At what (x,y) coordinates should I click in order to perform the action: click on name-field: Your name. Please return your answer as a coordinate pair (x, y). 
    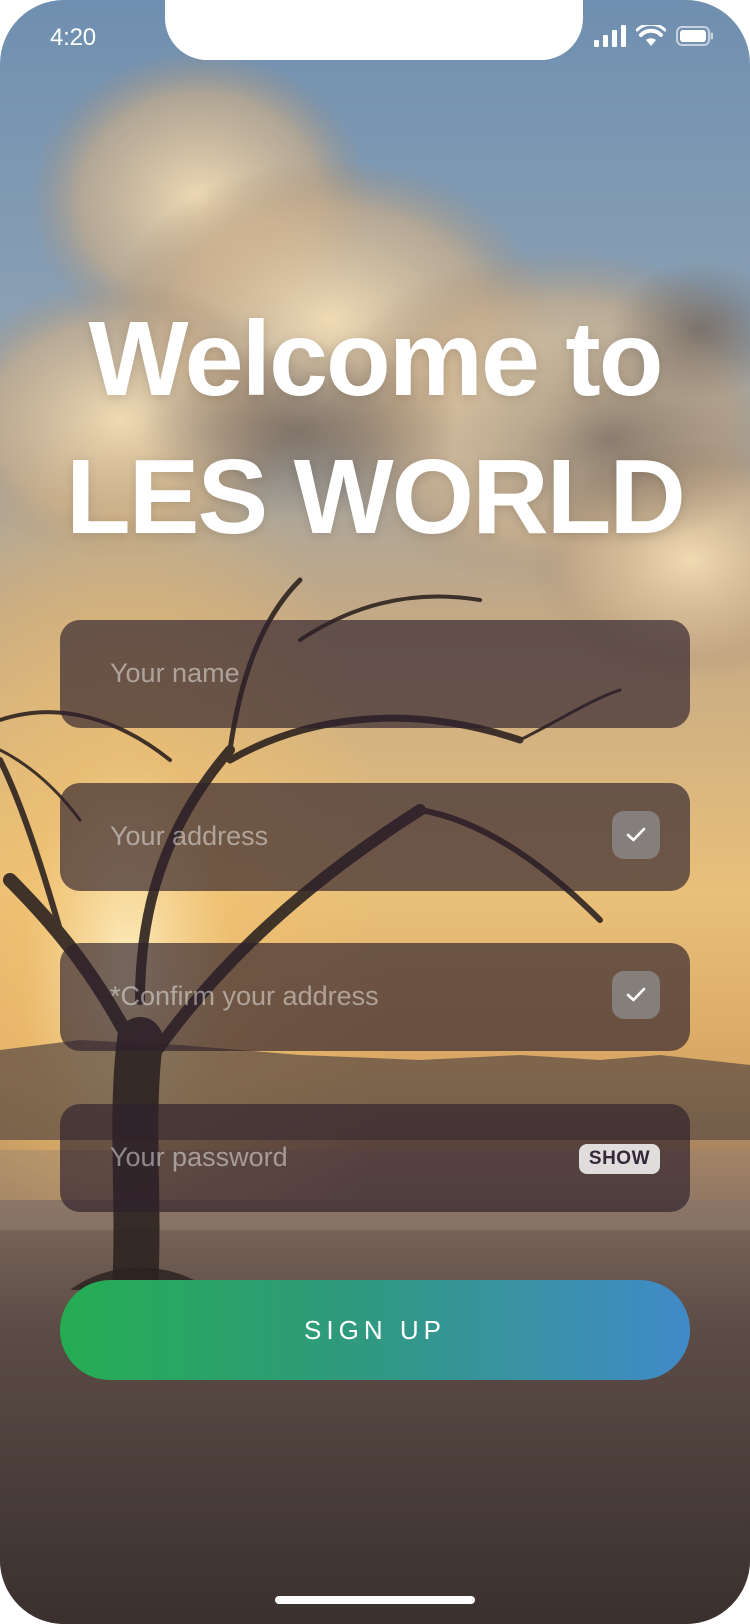
    Looking at the image, I should click on (375, 674).